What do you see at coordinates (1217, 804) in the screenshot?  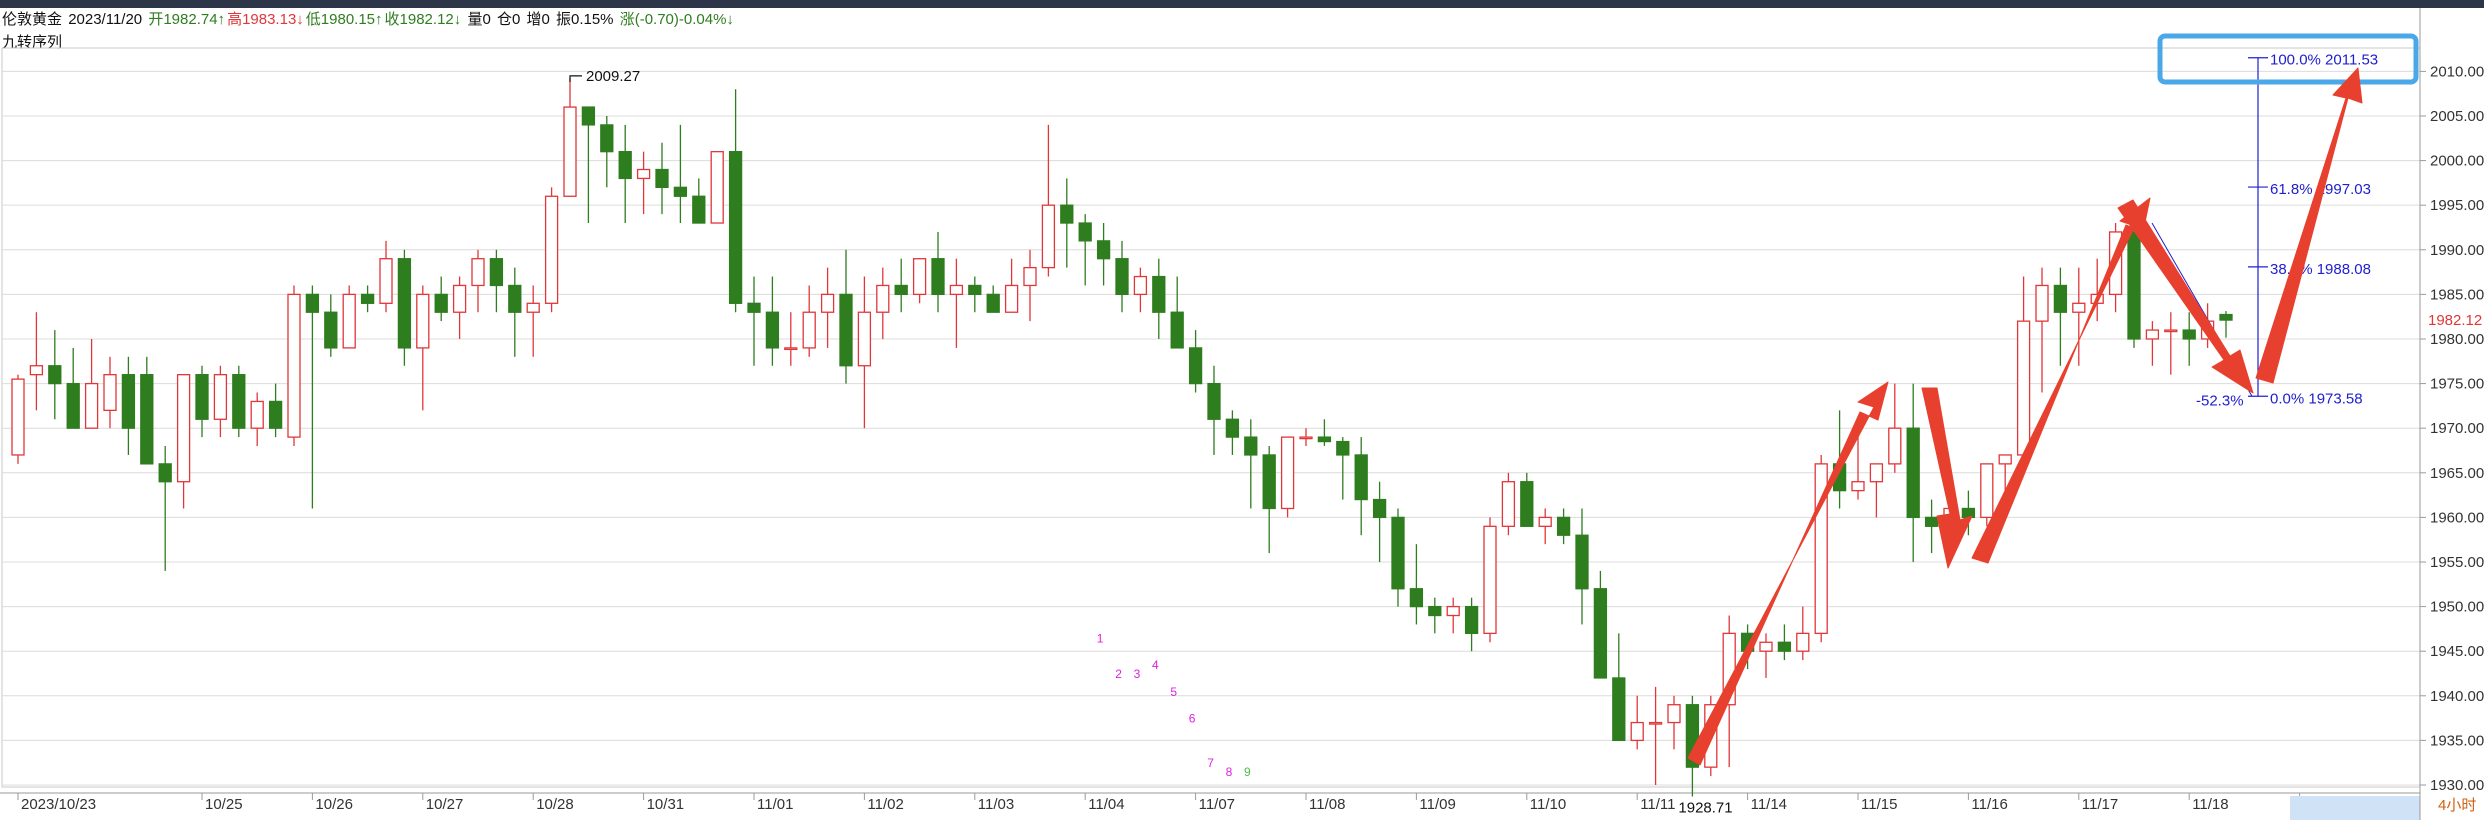 I see `x-tick-label: 11/07` at bounding box center [1217, 804].